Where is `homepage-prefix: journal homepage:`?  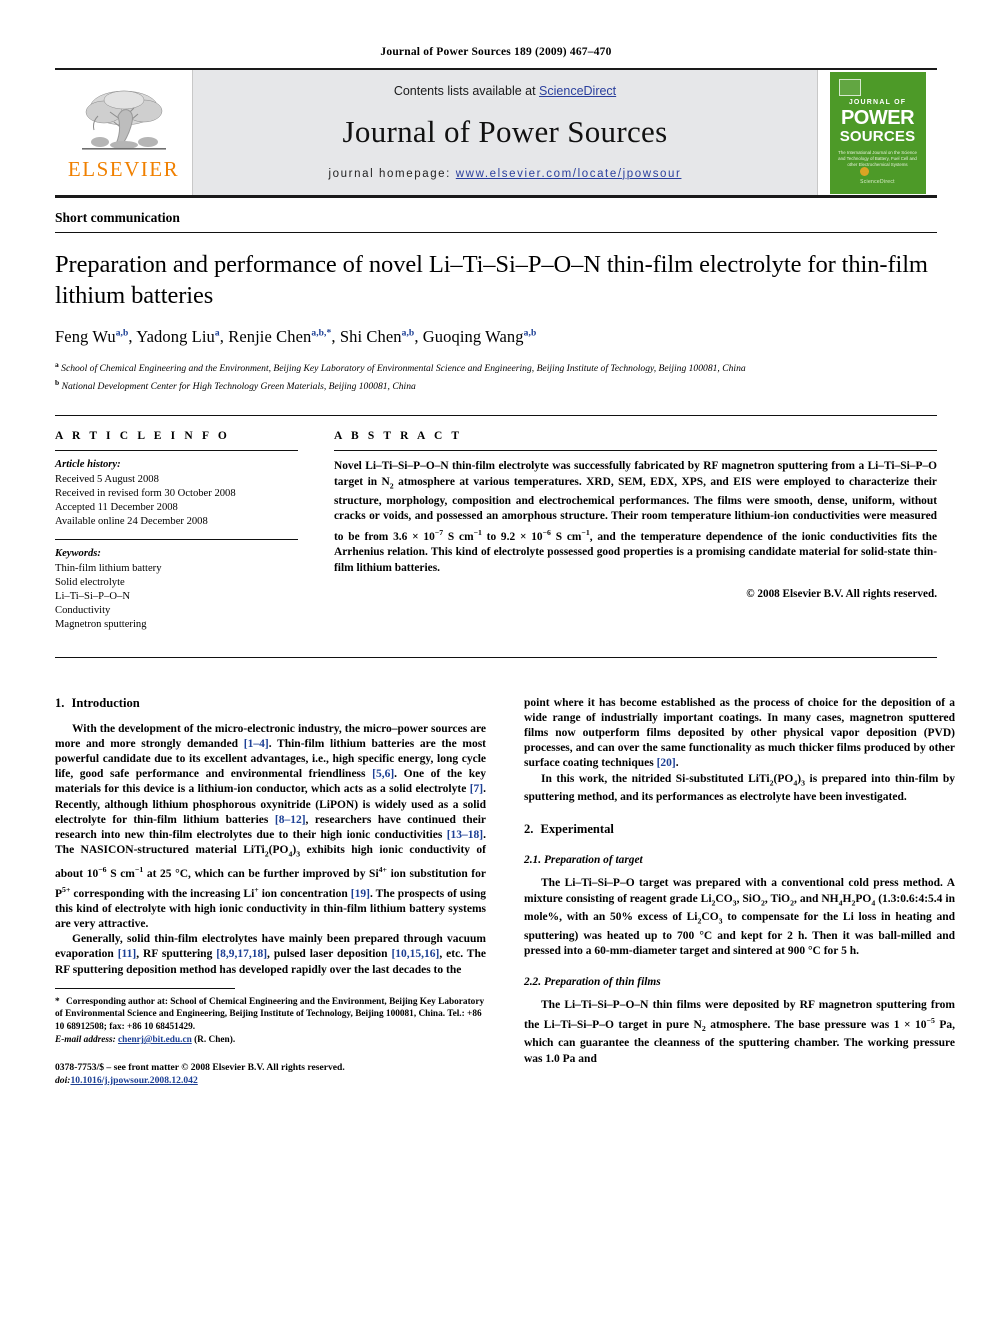 homepage-prefix: journal homepage: is located at coordinates (392, 173).